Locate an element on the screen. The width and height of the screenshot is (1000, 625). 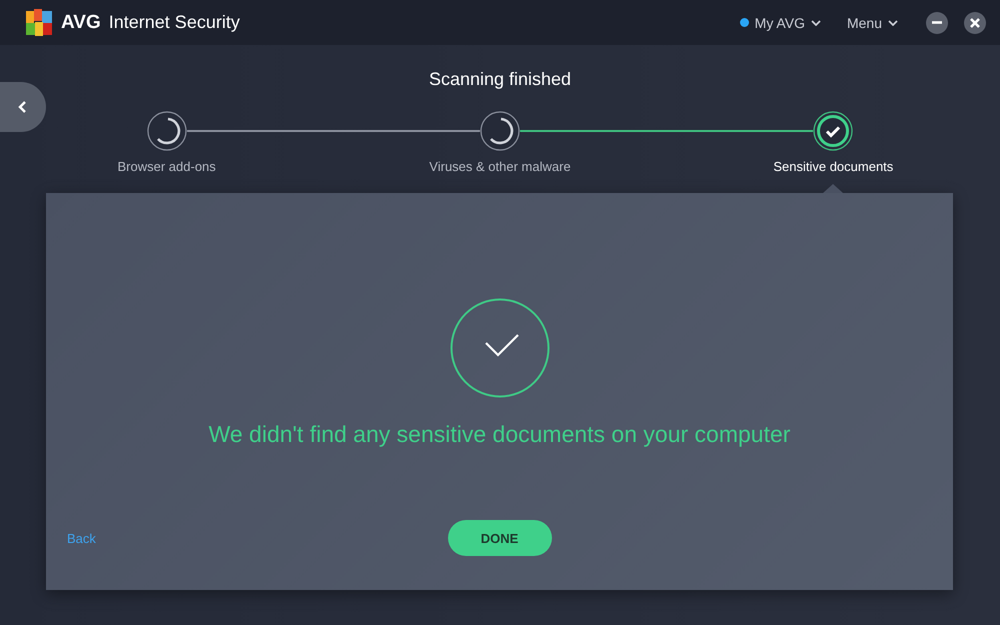
result-message: We didn't find any sensitive documents on your computer is located at coordinates (499, 434).